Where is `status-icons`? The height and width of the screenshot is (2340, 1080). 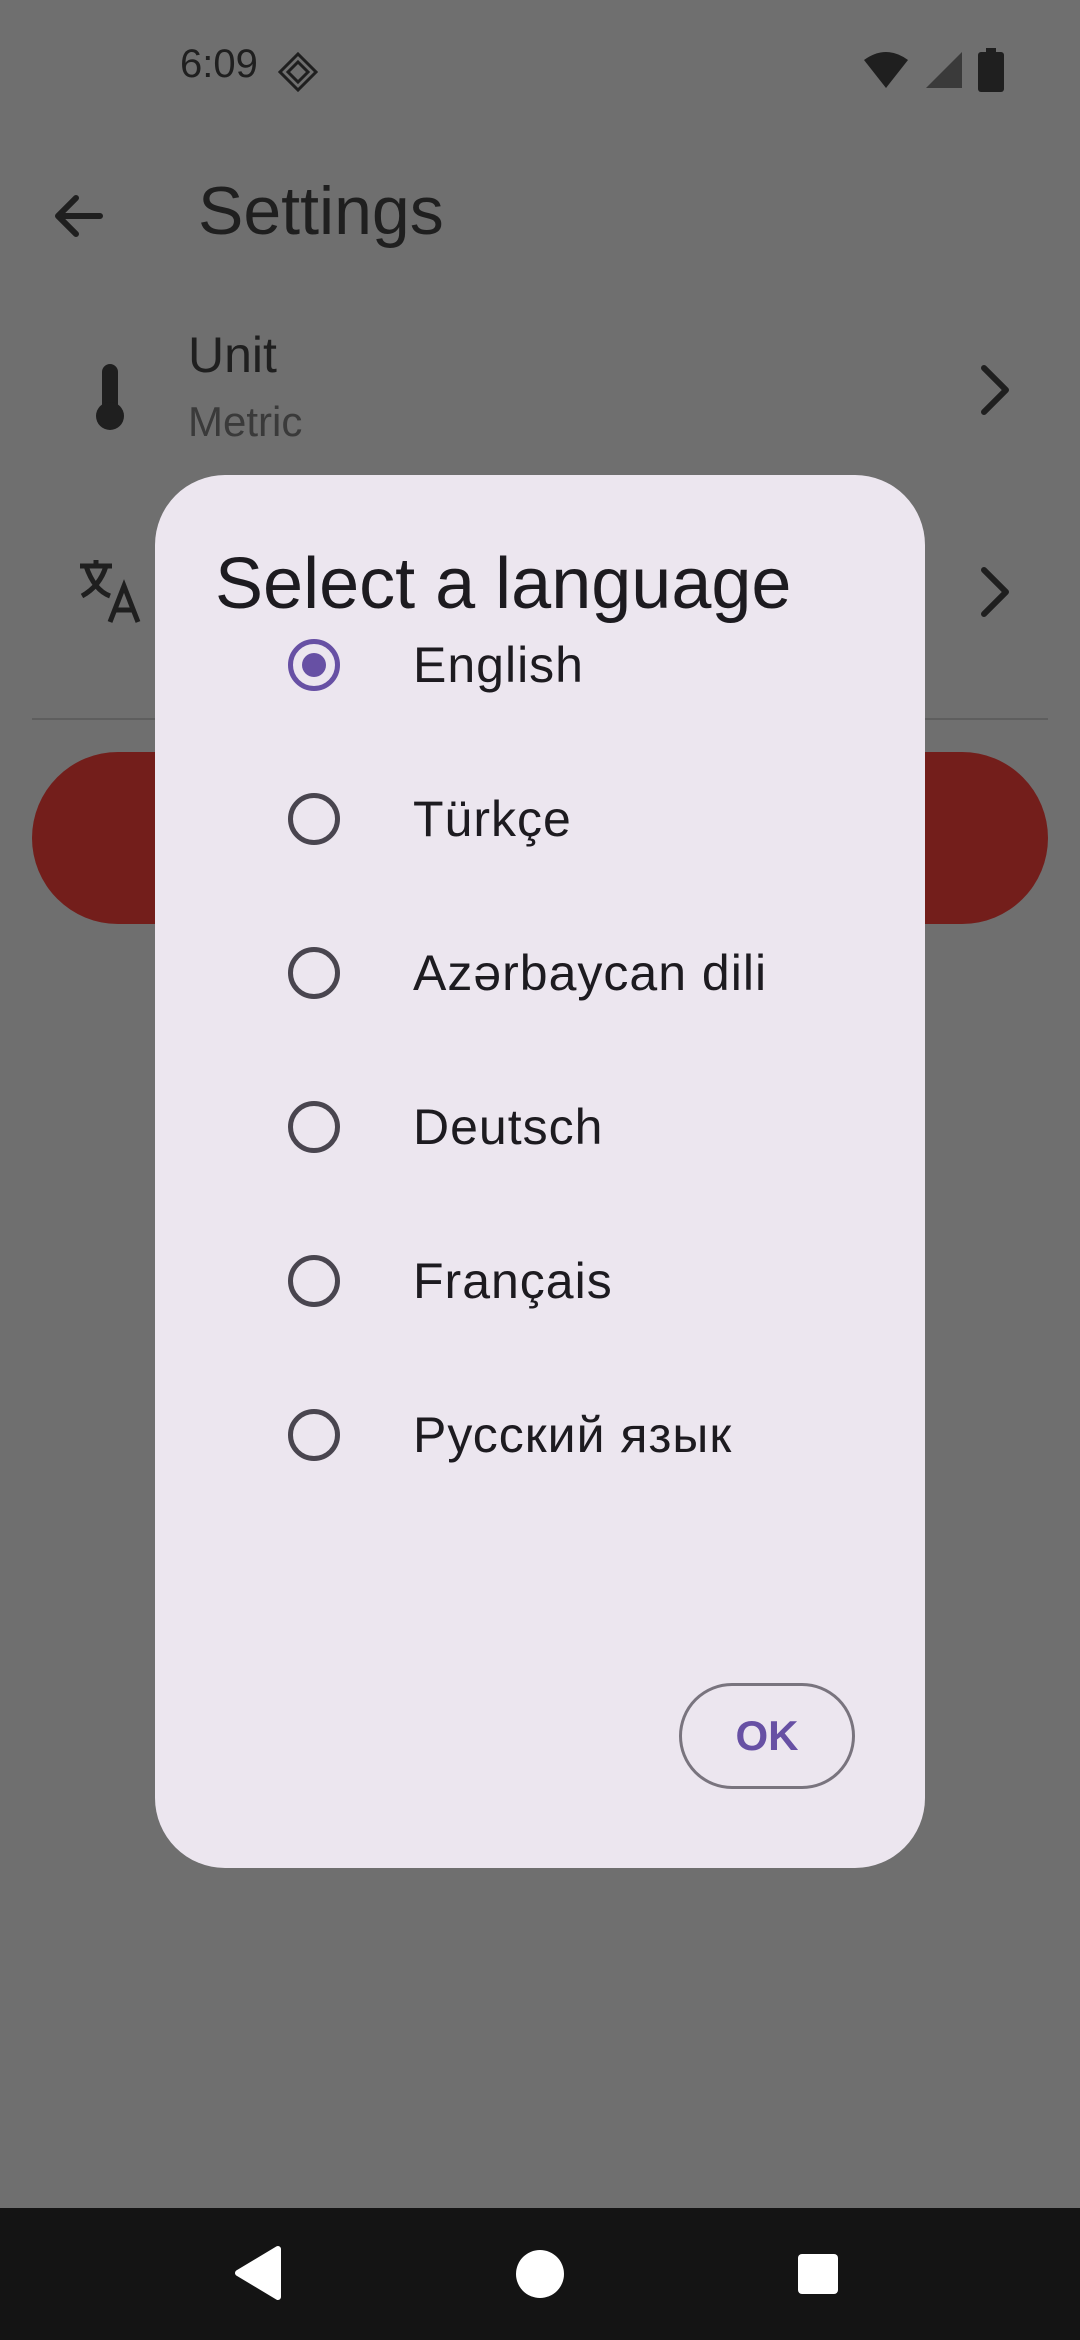
status-icons is located at coordinates (933, 70).